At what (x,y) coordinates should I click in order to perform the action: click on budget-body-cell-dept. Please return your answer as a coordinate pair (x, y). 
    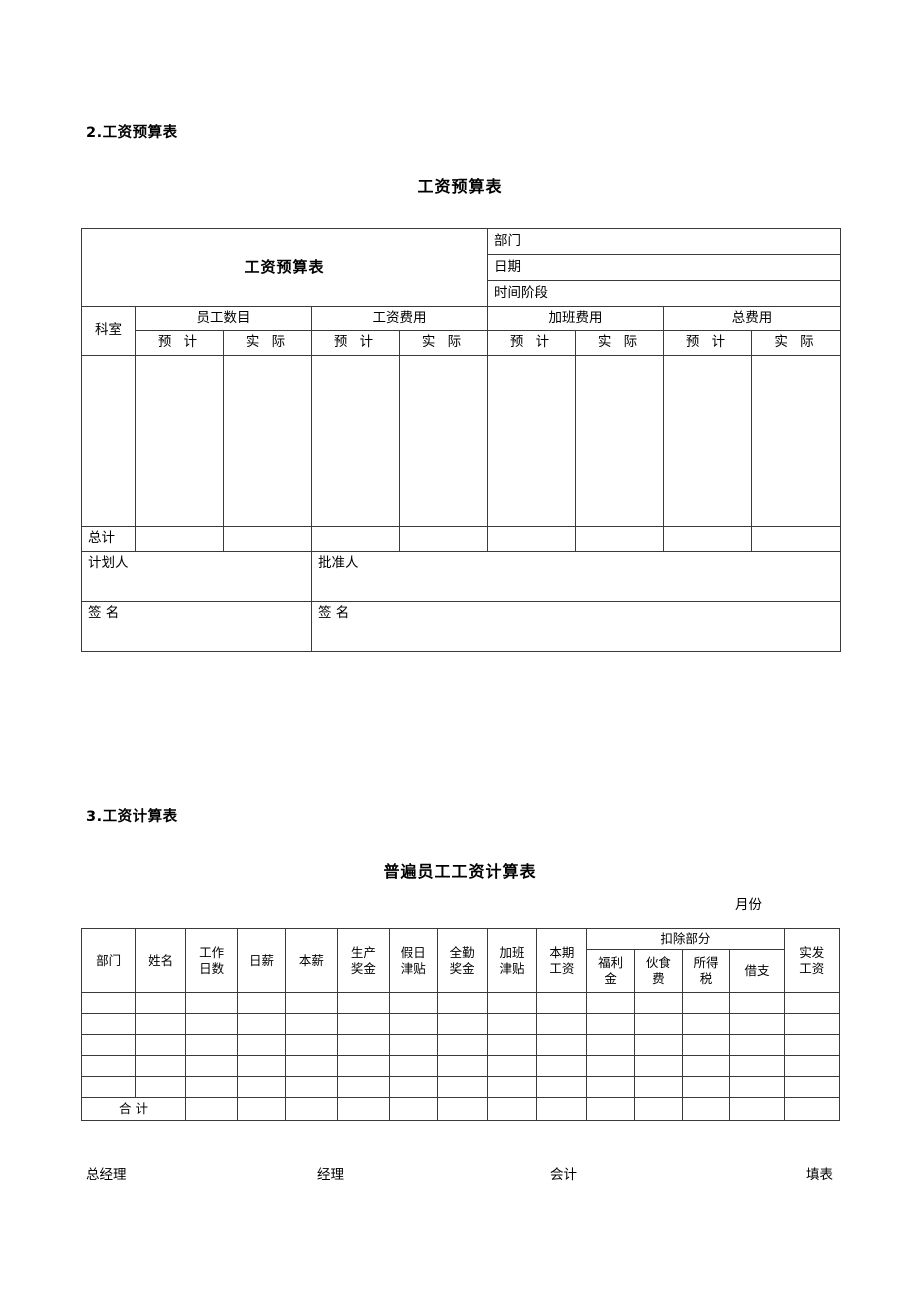
    Looking at the image, I should click on (108, 441).